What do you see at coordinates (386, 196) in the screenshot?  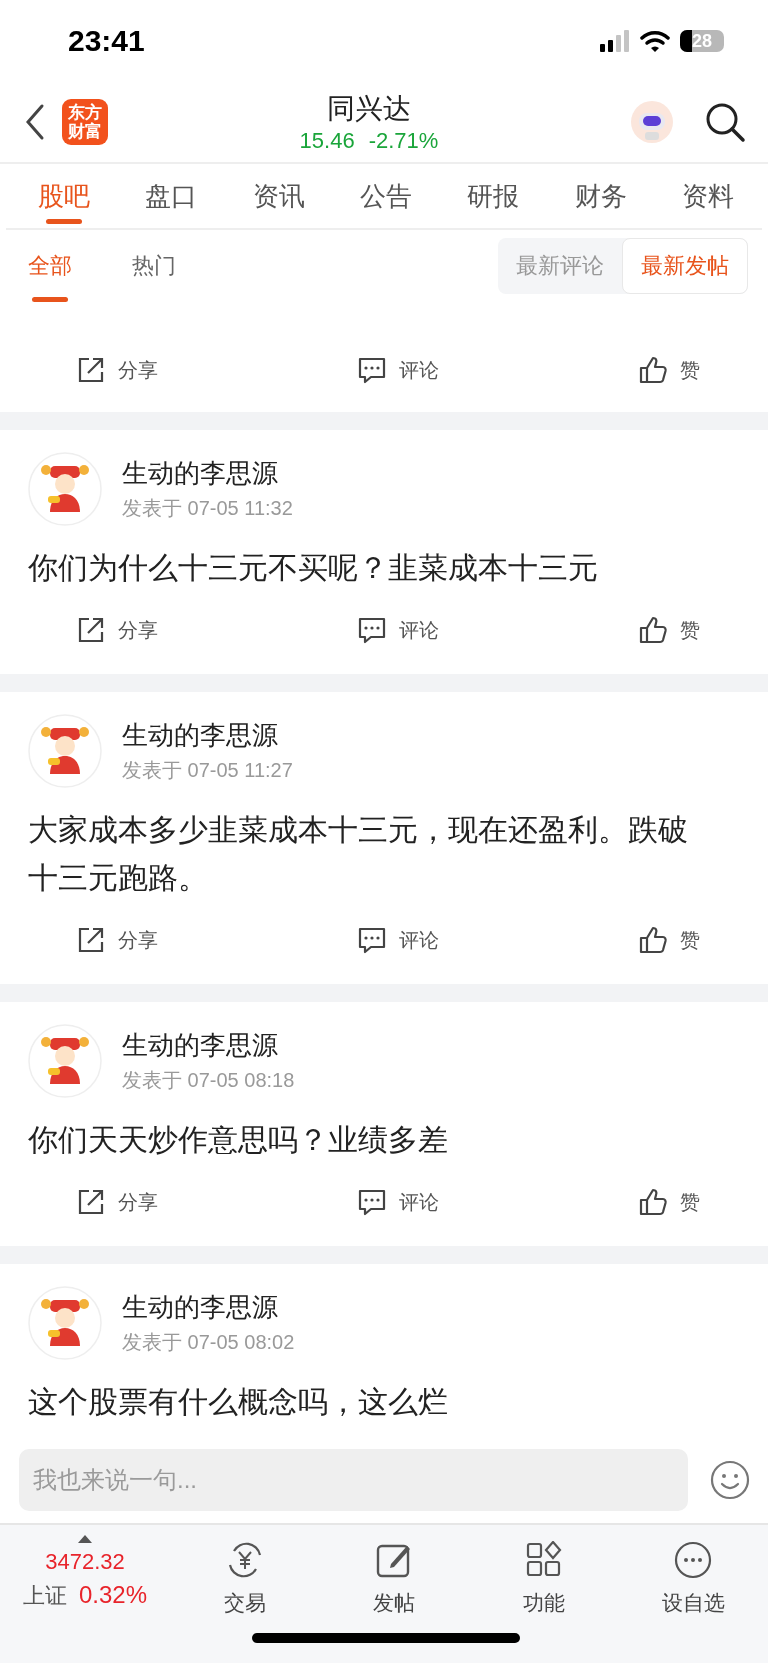 I see `tab: 公告` at bounding box center [386, 196].